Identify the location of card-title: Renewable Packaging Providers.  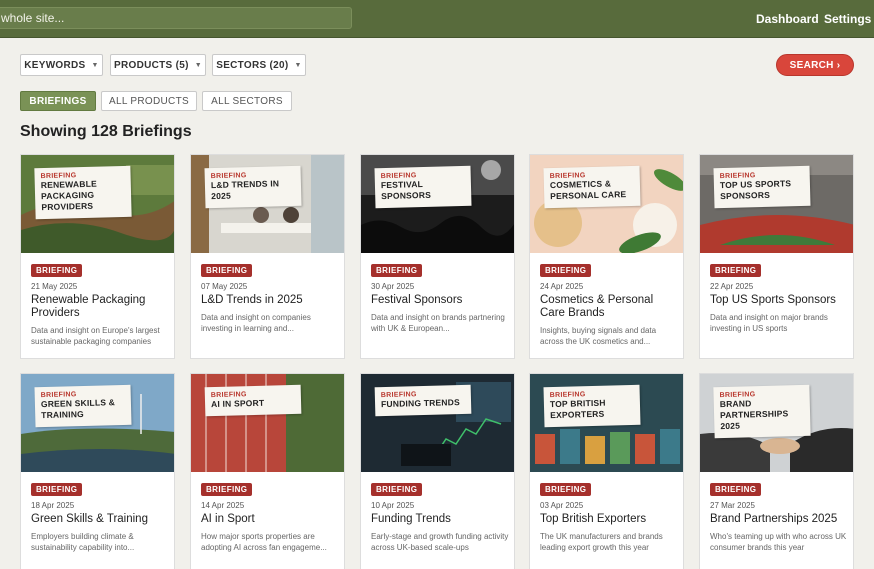
(101, 307).